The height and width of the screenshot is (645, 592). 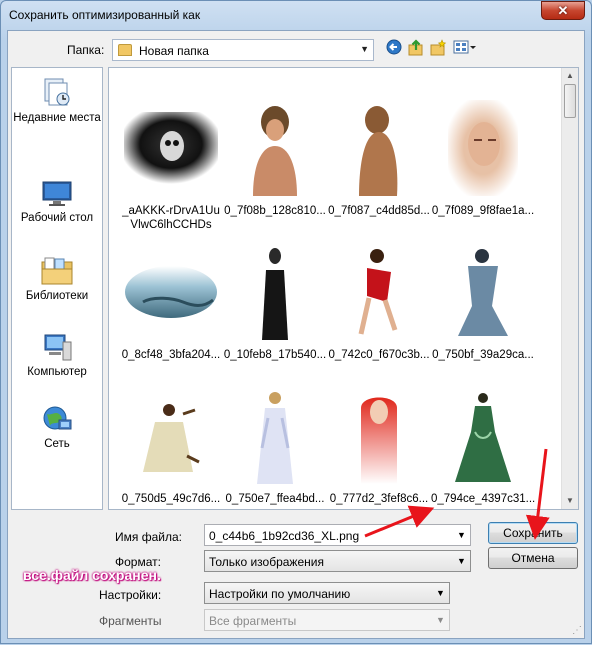 I want to click on arrow-to-save, so click(x=537, y=494).